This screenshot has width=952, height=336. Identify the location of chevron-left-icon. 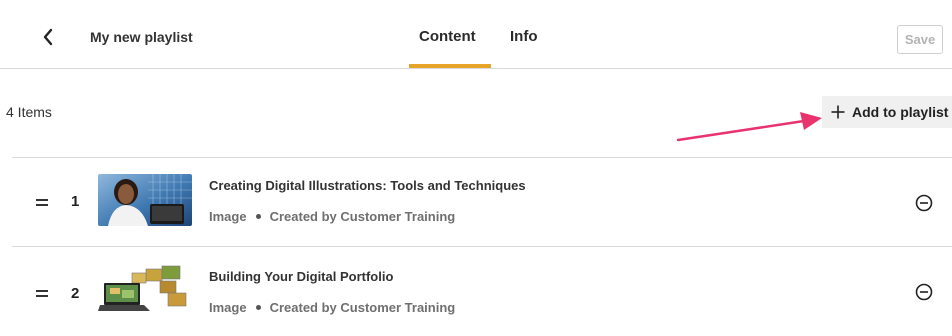
(48, 37).